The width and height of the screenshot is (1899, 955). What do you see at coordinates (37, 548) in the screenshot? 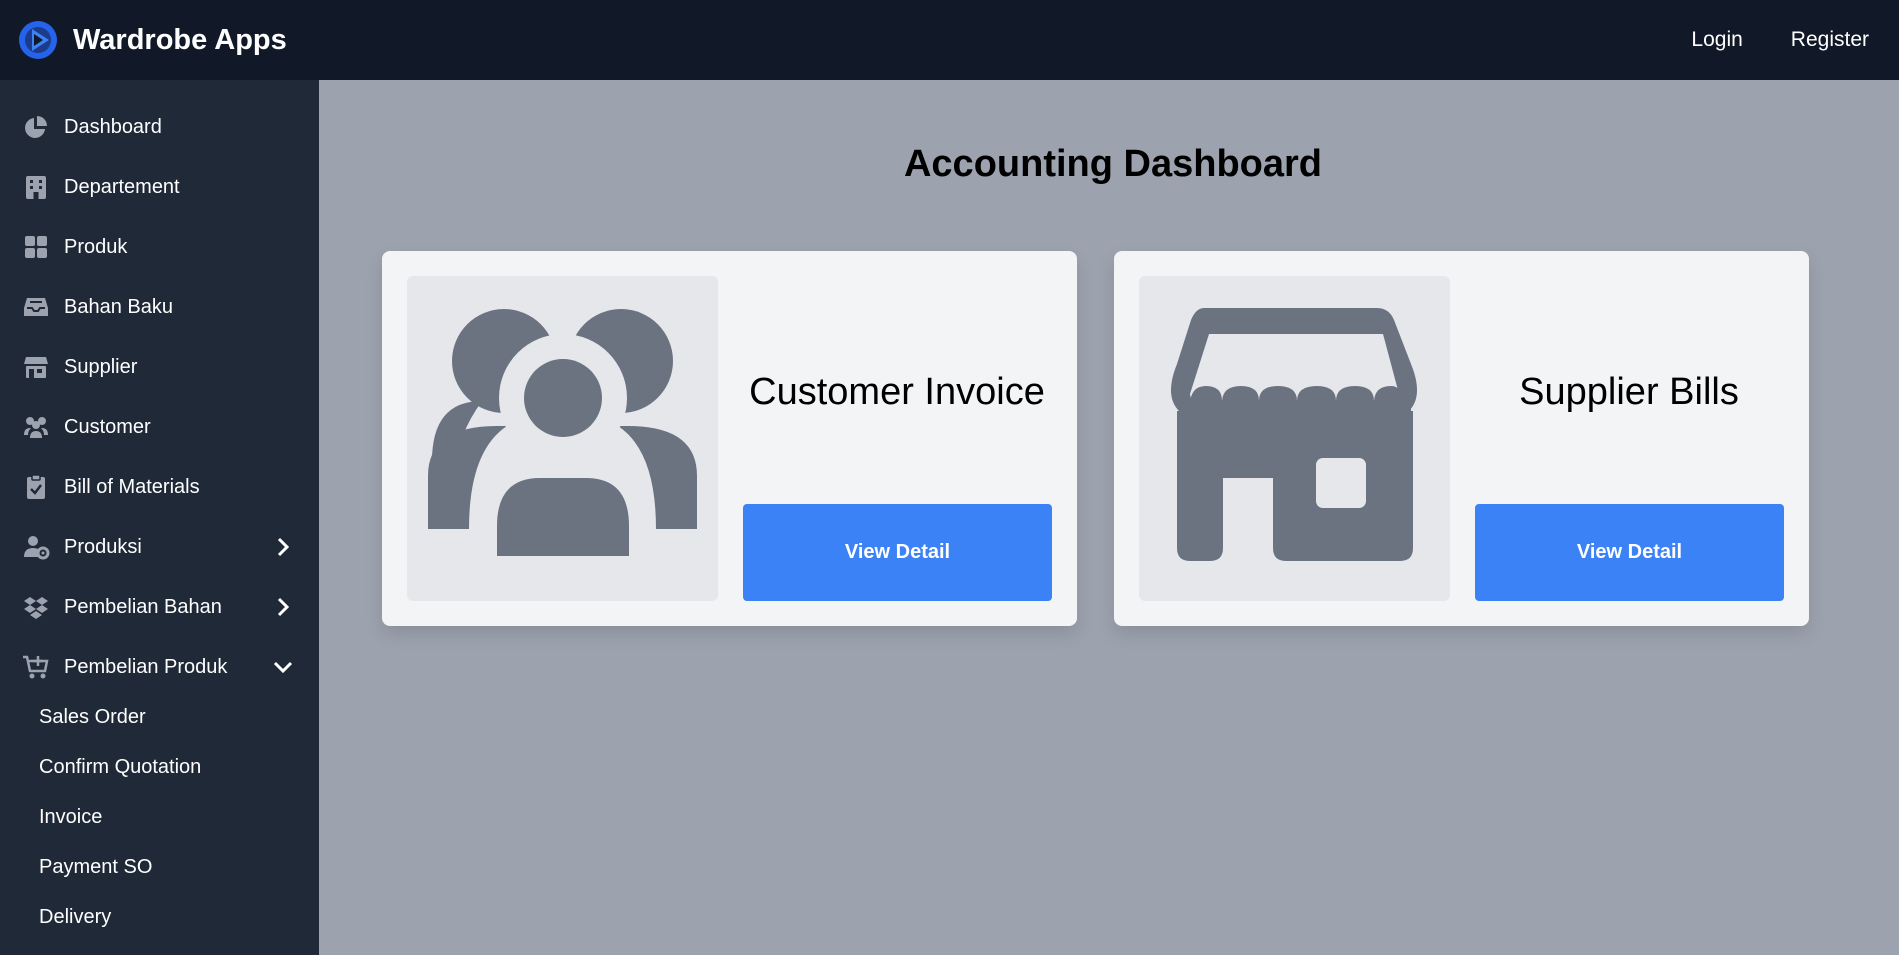
I see `user-gear-icon` at bounding box center [37, 548].